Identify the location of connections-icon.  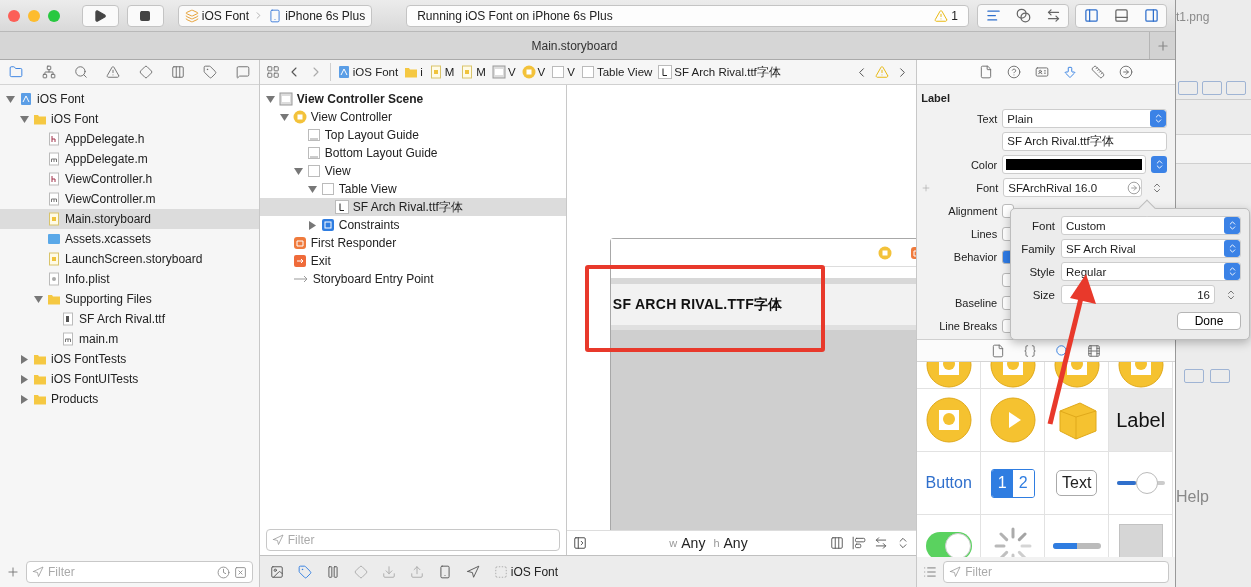
(1126, 72).